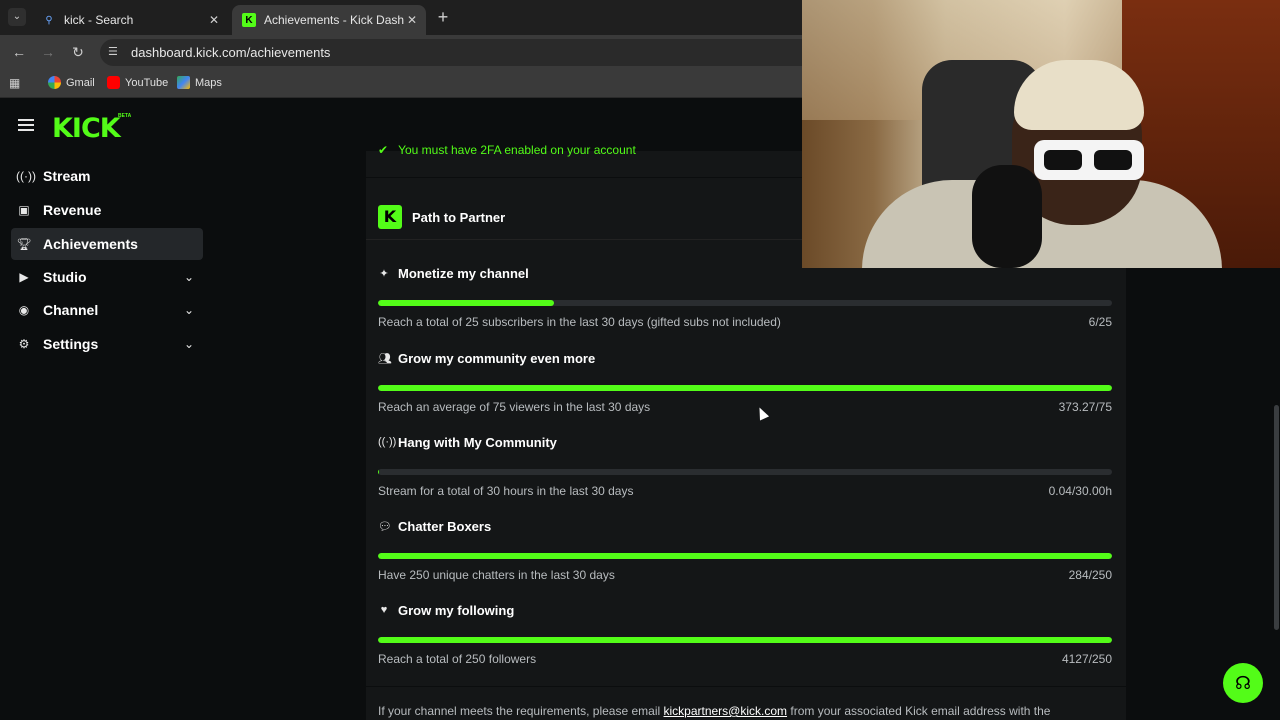 The width and height of the screenshot is (1280, 720). What do you see at coordinates (445, 526) in the screenshot?
I see `achievement-title: Chatter Boxers` at bounding box center [445, 526].